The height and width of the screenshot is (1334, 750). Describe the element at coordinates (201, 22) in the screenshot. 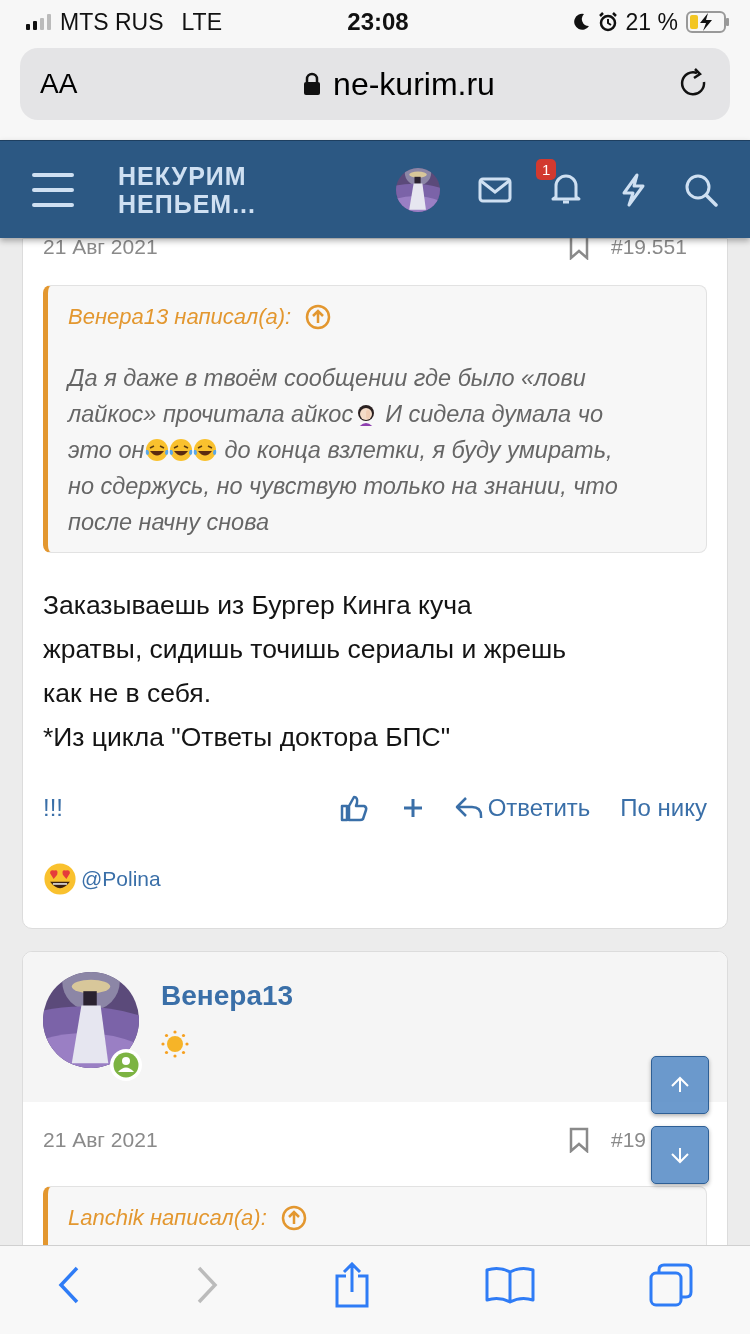

I see `network-type: LTE` at that location.